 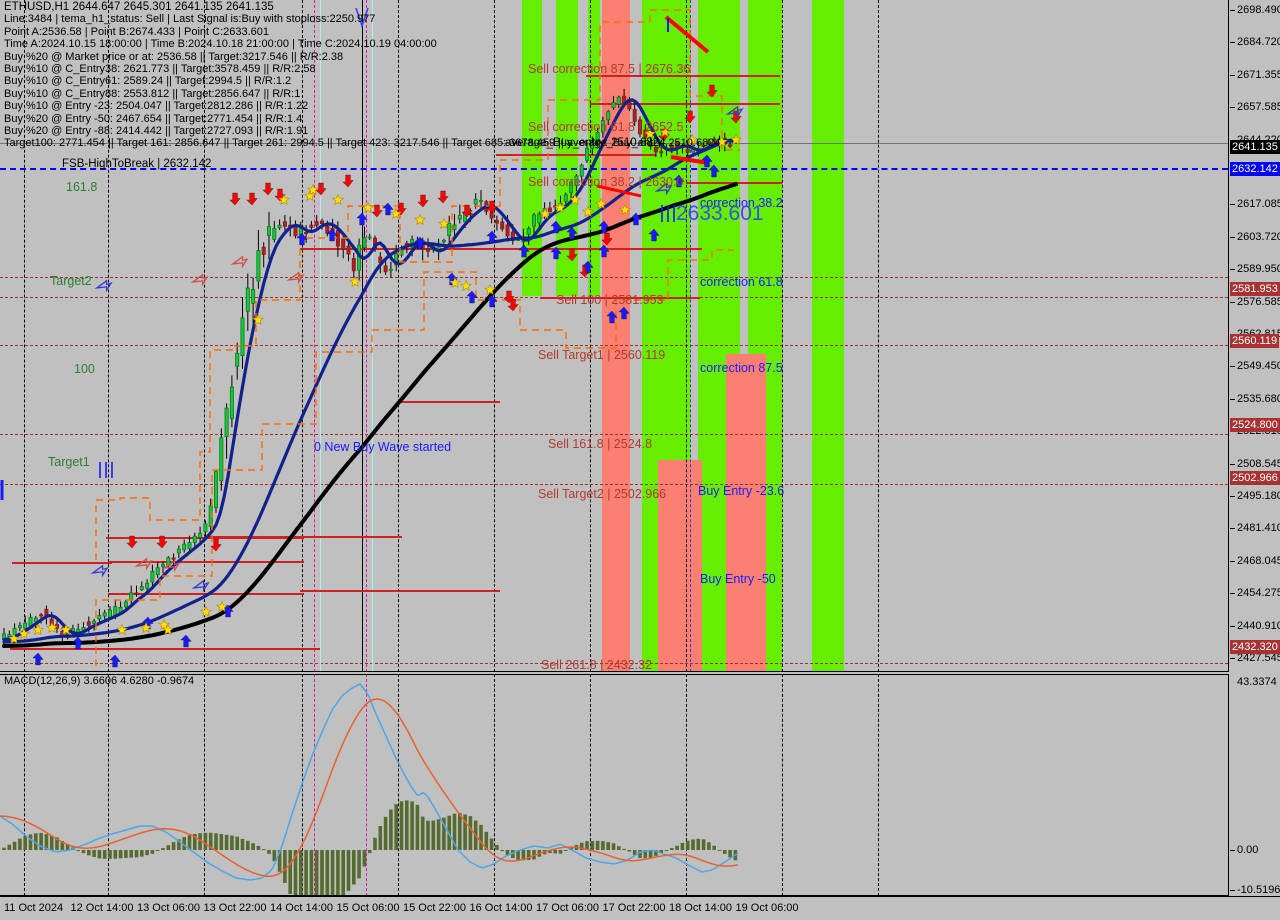 What do you see at coordinates (383, 447) in the screenshot?
I see `annotation-new-buy-wave: 0 New Buy Wave started` at bounding box center [383, 447].